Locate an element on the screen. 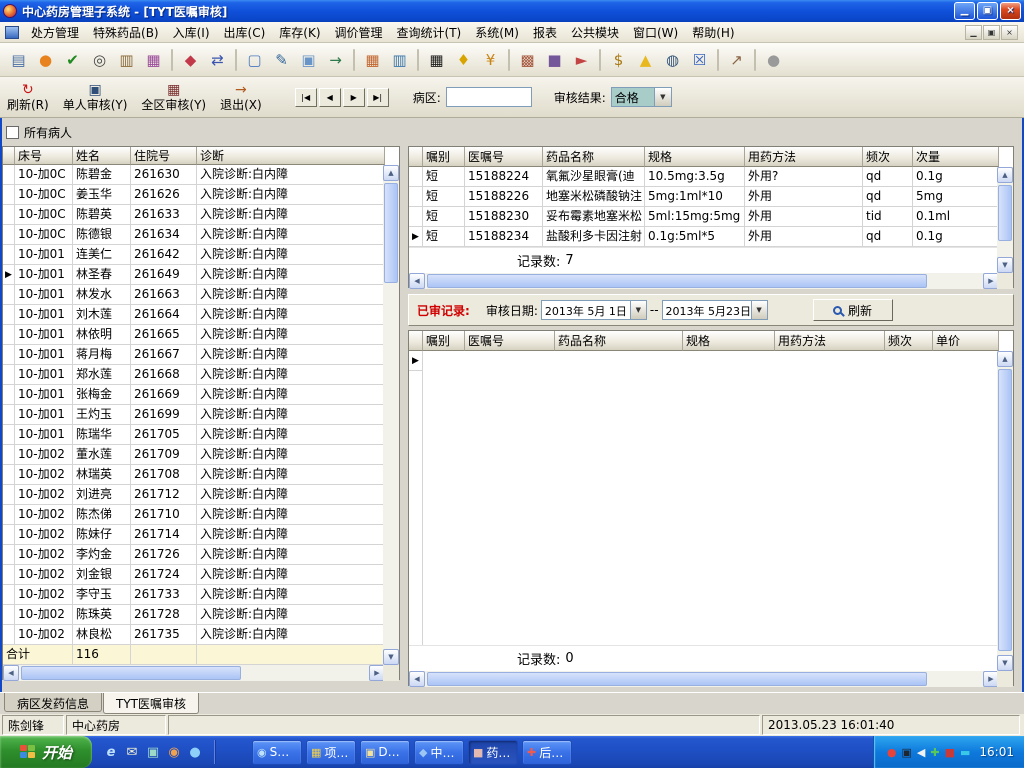 This screenshot has width=1024, height=768. transfer-icon: ⇄ is located at coordinates (217, 59).